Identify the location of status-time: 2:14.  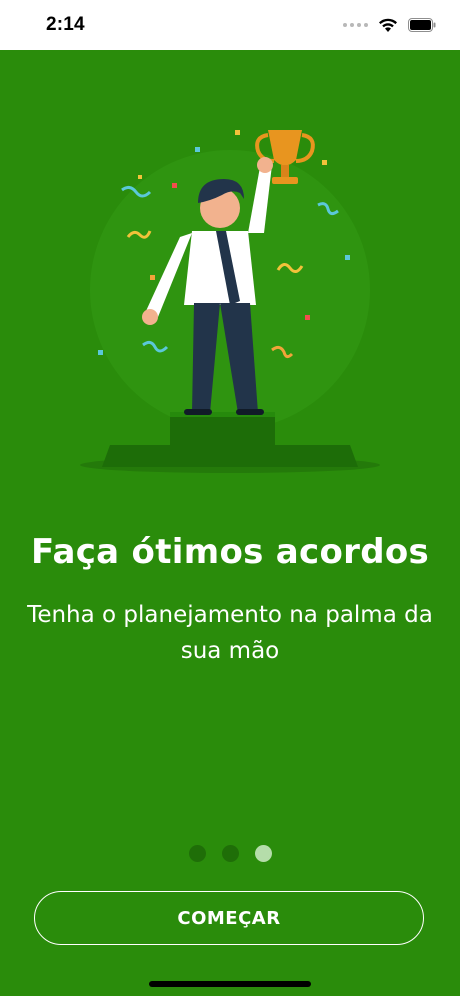
(65, 24).